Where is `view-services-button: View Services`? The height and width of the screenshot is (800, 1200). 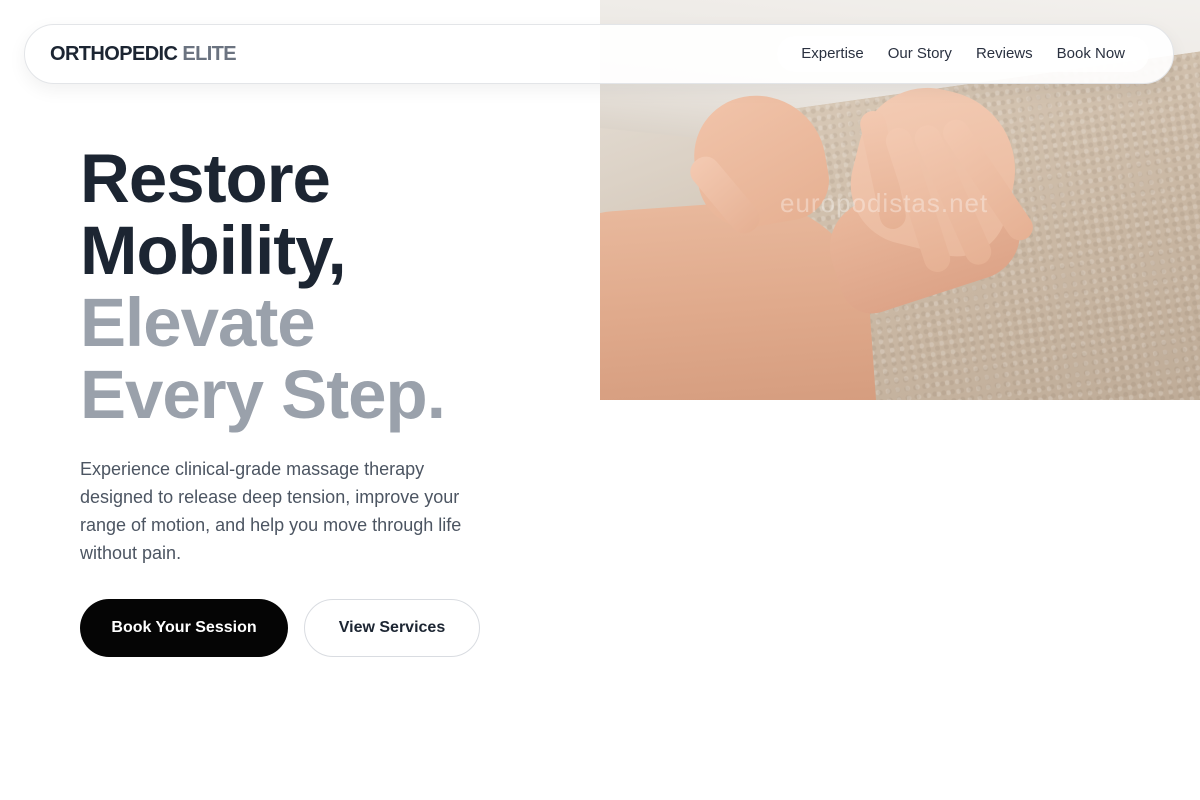
view-services-button: View Services is located at coordinates (392, 628).